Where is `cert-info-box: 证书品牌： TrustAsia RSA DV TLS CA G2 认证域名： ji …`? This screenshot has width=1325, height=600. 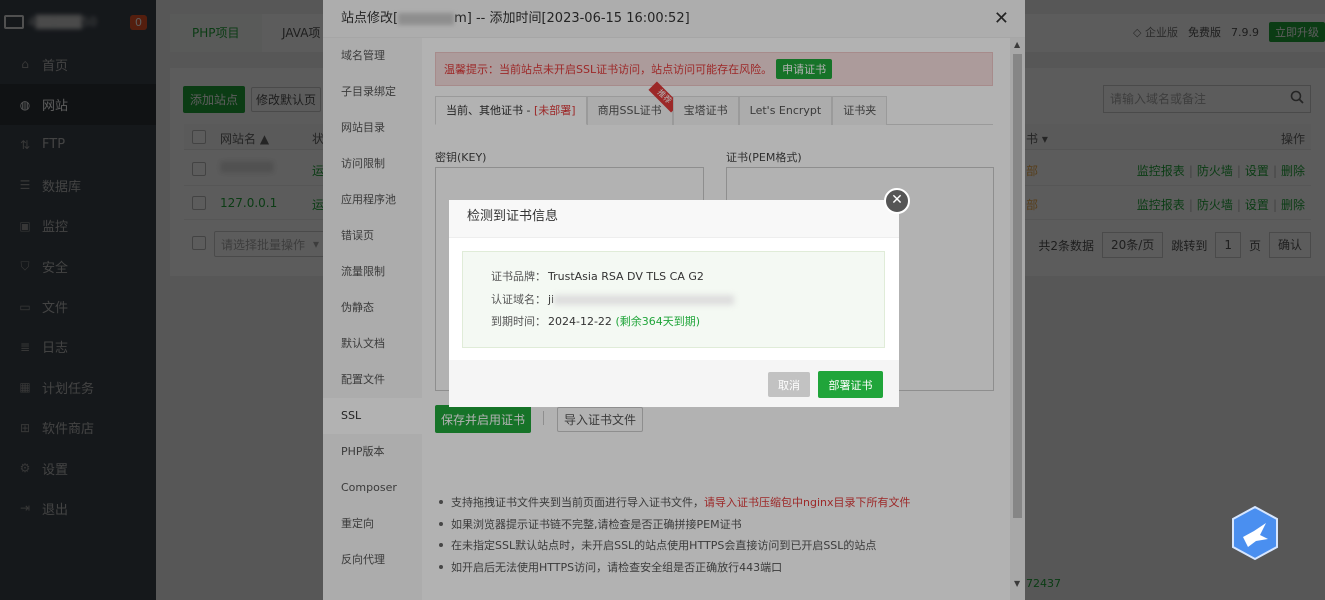 cert-info-box: 证书品牌： TrustAsia RSA DV TLS CA G2 认证域名： ji … is located at coordinates (673, 299).